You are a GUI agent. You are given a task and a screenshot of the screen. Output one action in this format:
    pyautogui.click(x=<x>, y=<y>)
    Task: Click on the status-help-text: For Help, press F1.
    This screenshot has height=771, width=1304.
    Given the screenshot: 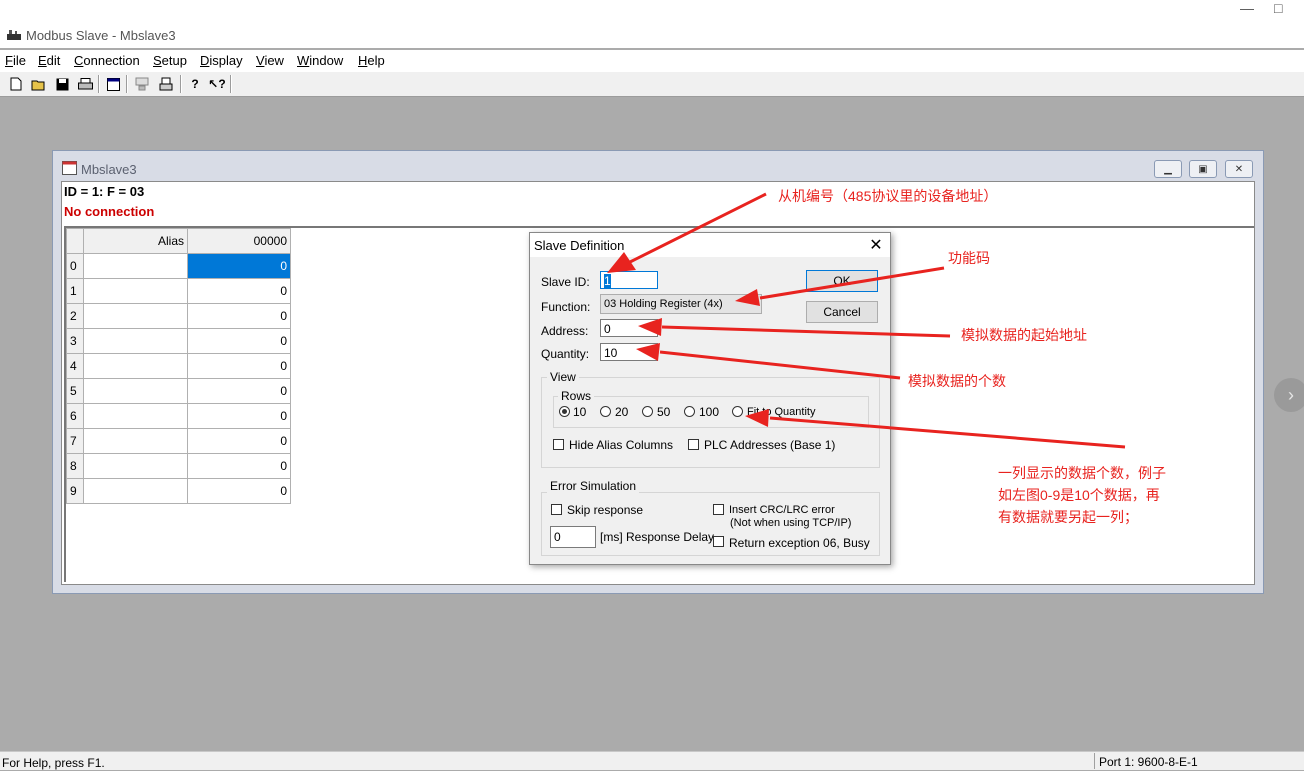 What is the action you would take?
    pyautogui.click(x=53, y=763)
    